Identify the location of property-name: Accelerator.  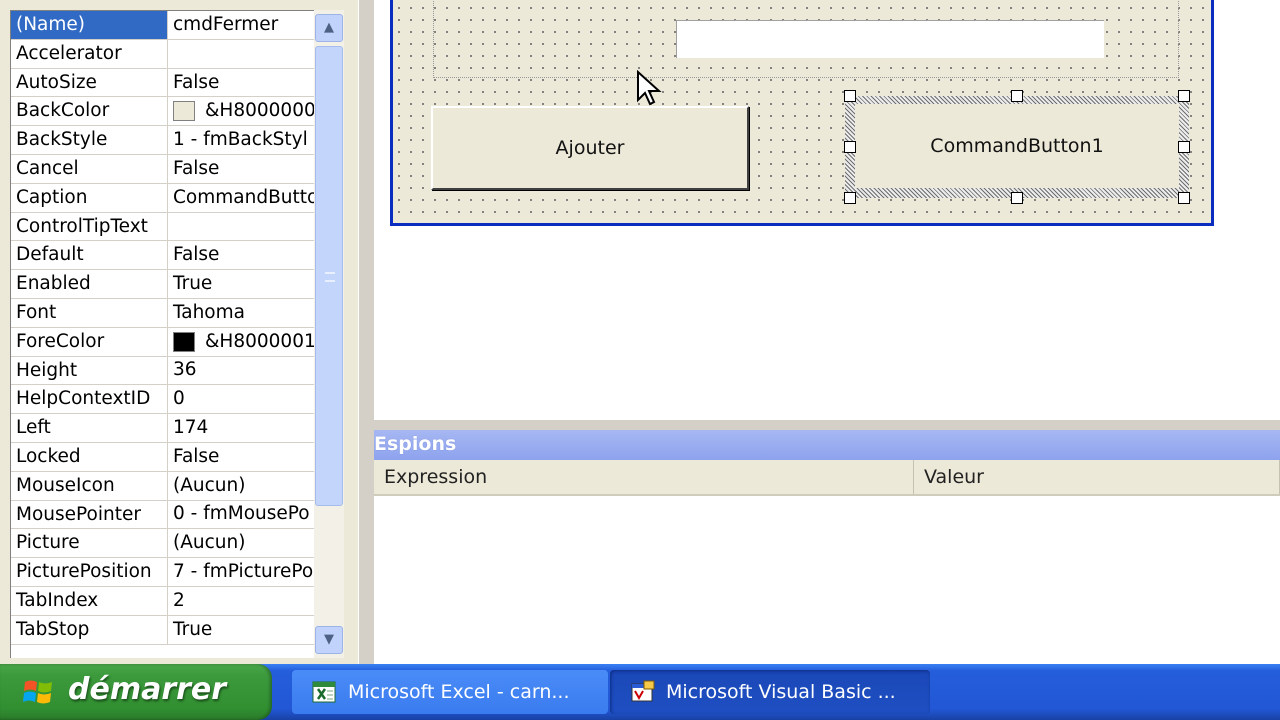
(89, 53).